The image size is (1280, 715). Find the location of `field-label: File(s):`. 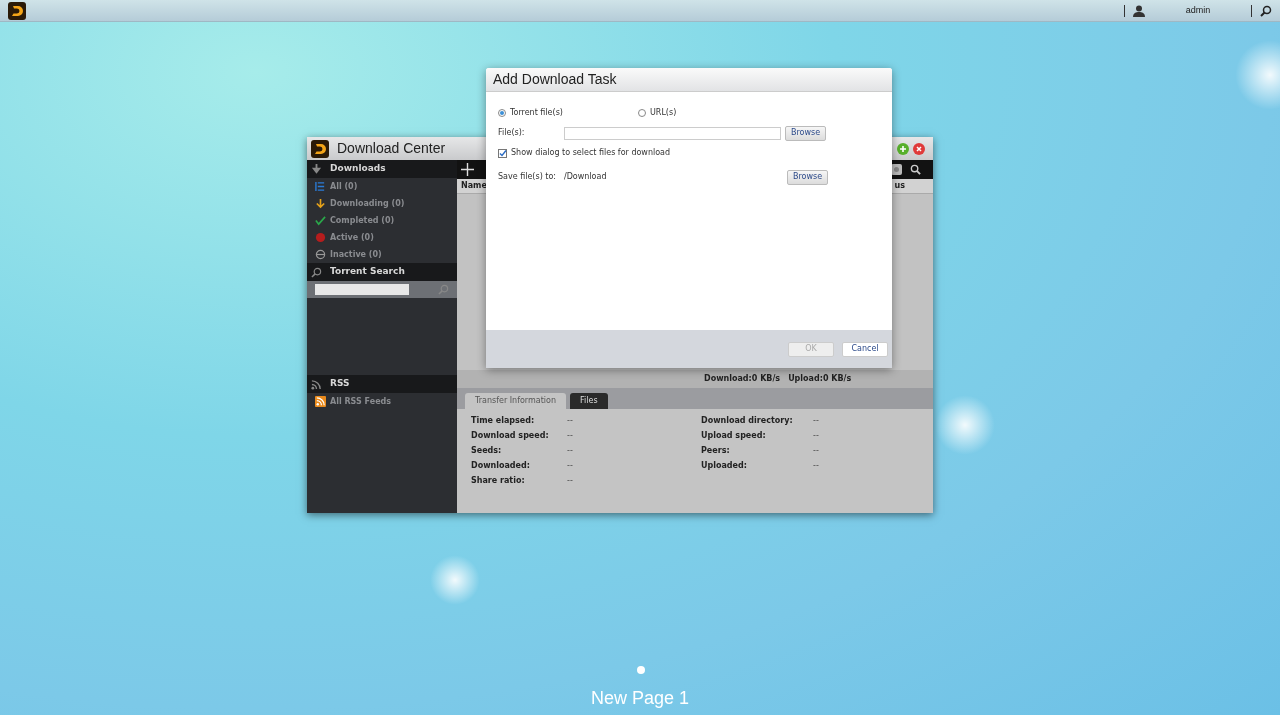

field-label: File(s): is located at coordinates (512, 133).